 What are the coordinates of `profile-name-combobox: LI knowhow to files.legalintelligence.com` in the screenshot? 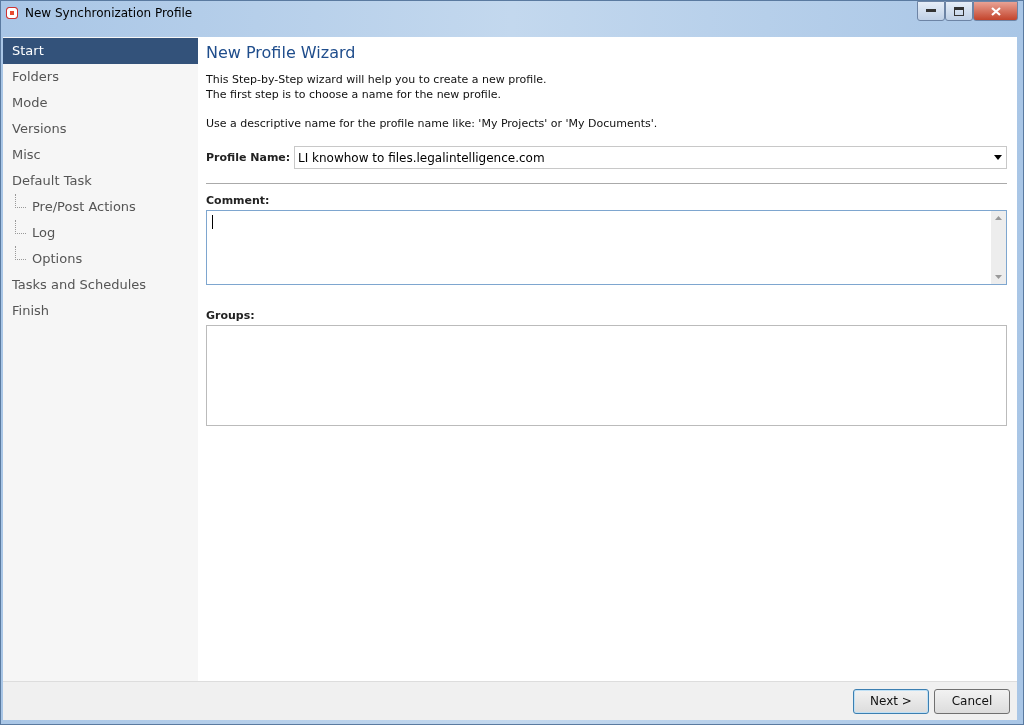 It's located at (650, 157).